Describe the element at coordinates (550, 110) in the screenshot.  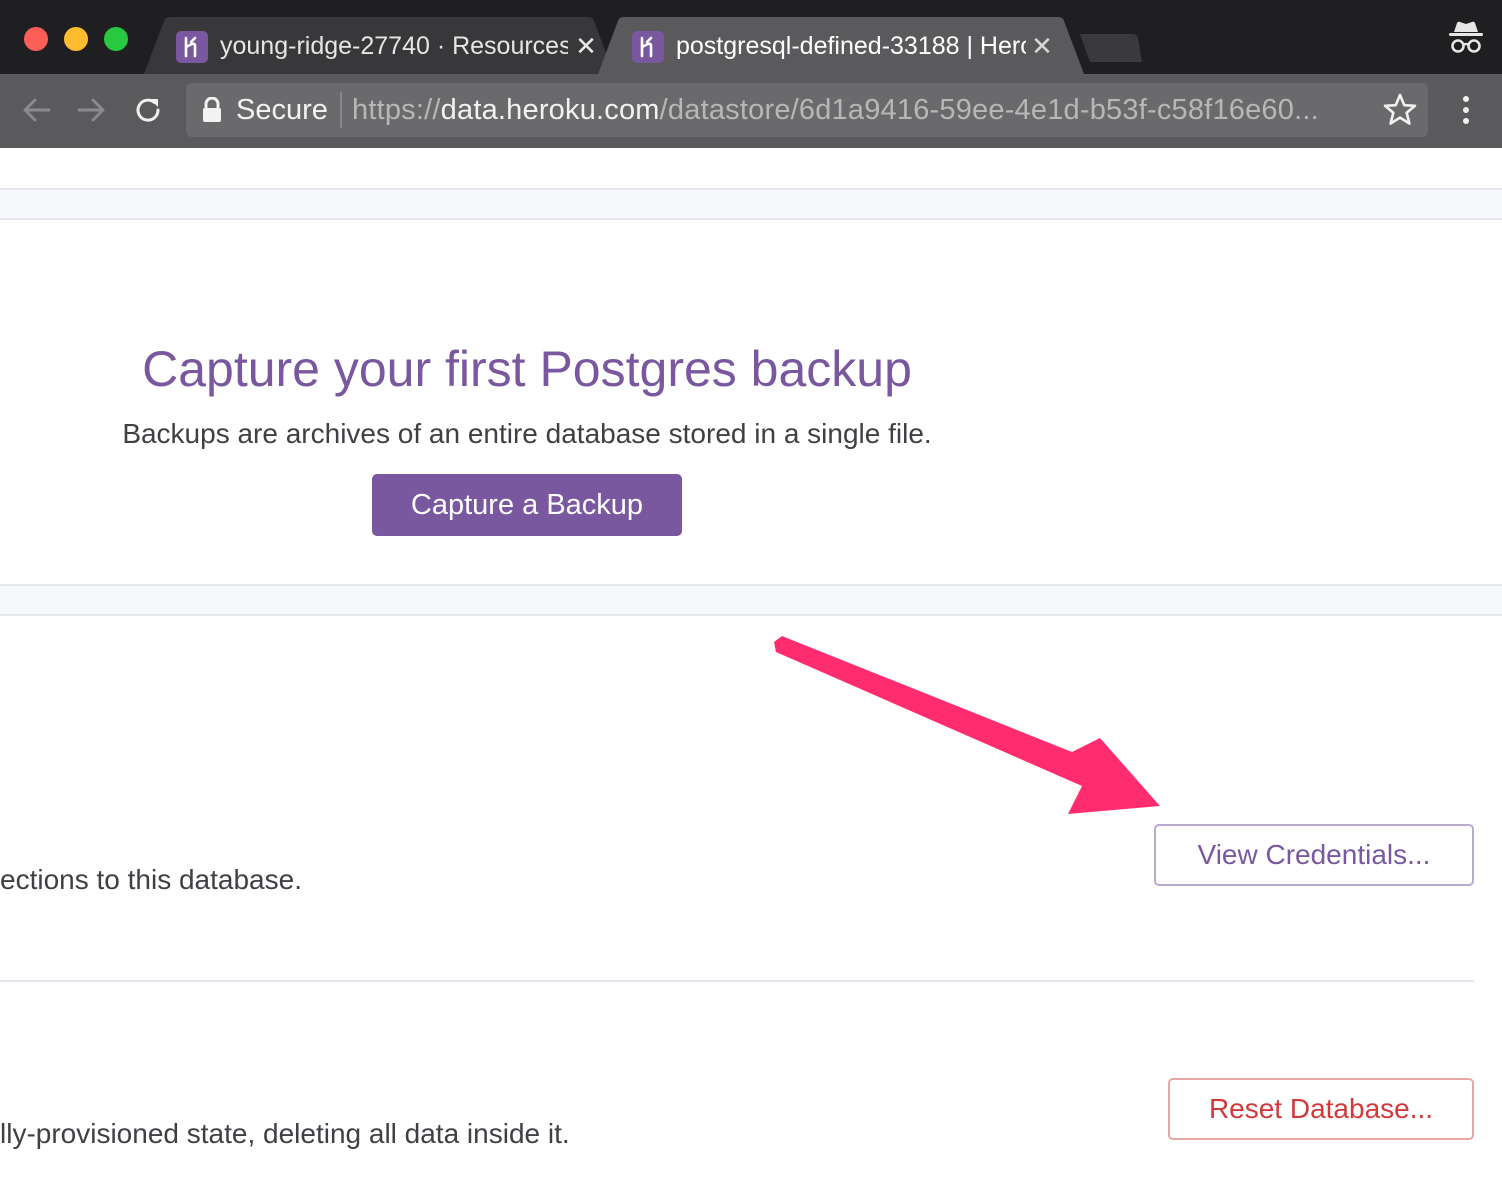
I see `url-host: data.heroku.com` at that location.